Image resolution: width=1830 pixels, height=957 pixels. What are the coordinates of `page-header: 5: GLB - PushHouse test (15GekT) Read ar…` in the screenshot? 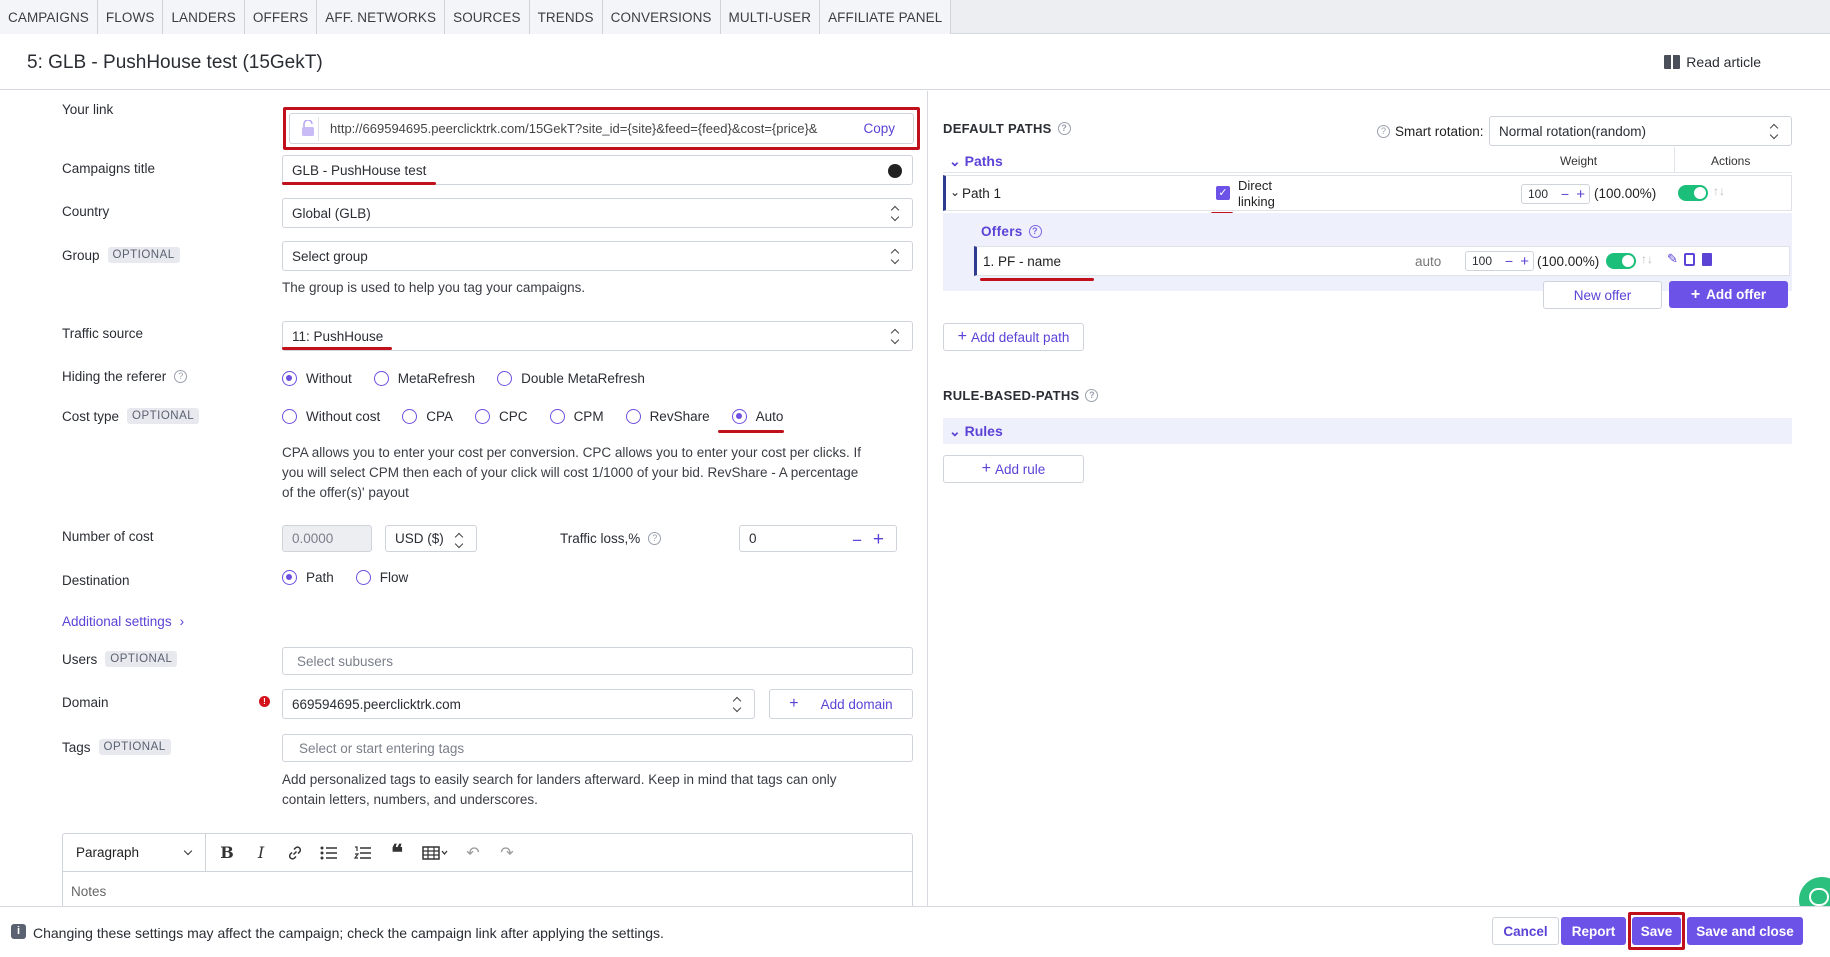 It's located at (915, 62).